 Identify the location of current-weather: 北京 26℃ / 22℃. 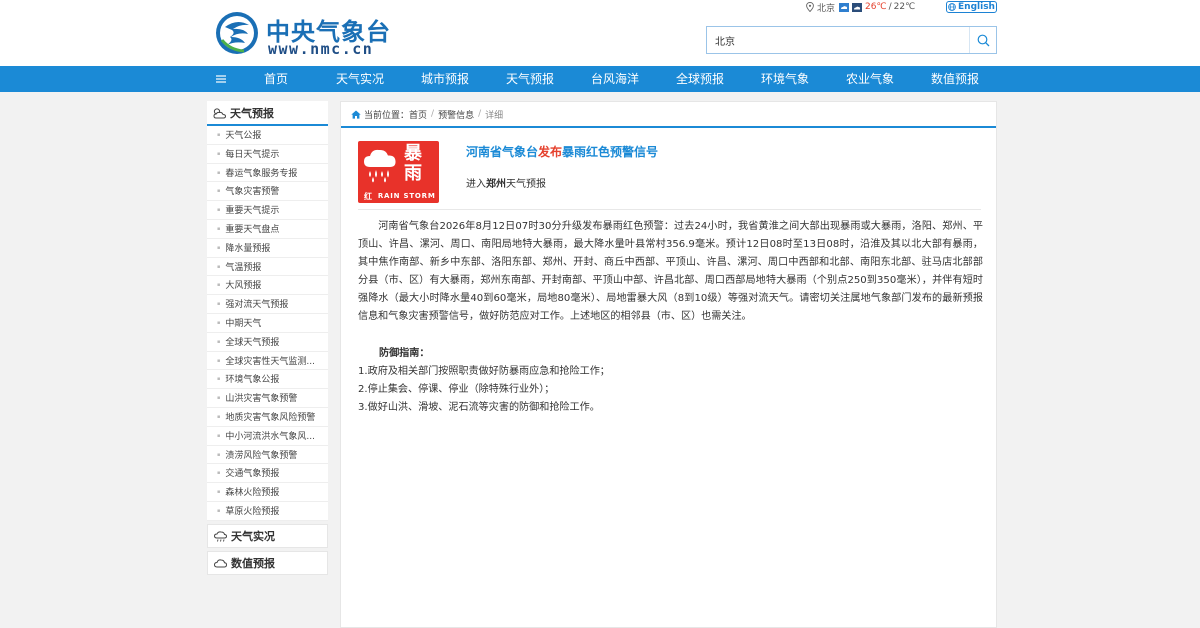
(861, 7).